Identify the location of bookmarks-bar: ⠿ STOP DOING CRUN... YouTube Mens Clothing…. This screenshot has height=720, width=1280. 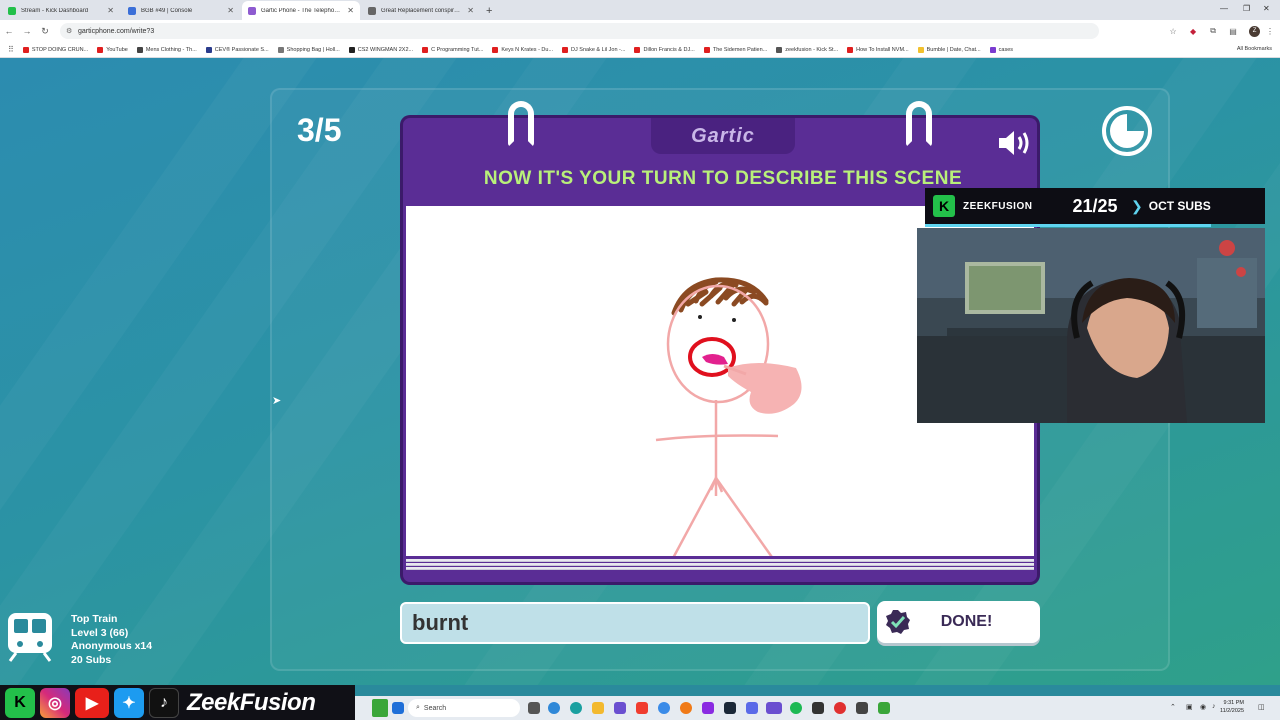
(640, 50).